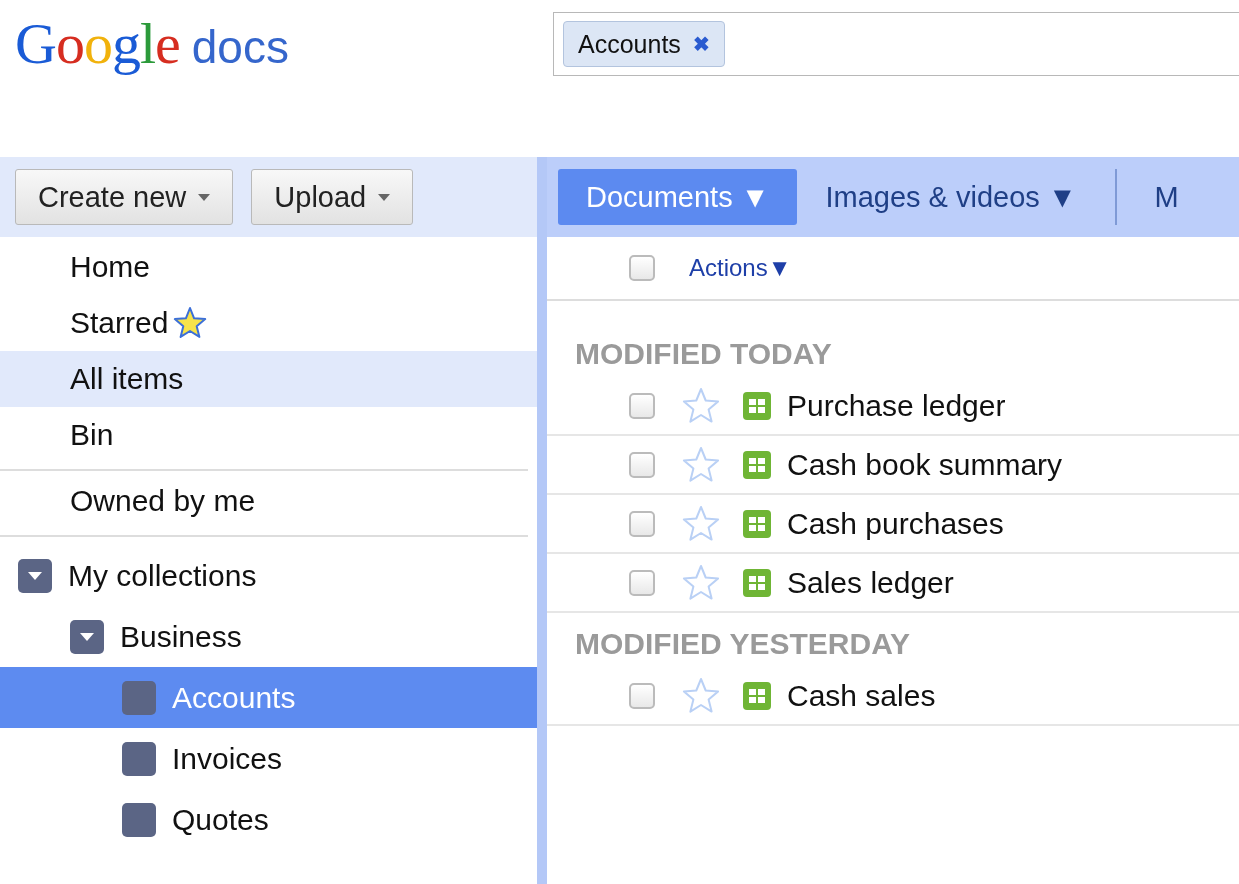 This screenshot has height=884, width=1239. What do you see at coordinates (951, 197) in the screenshot?
I see `tab: Images & videos ▼` at bounding box center [951, 197].